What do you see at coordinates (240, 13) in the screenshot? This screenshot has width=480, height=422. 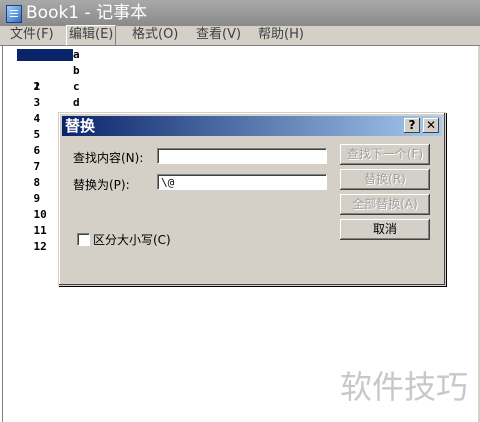 I see `title-bar: Book1 - 记事本` at bounding box center [240, 13].